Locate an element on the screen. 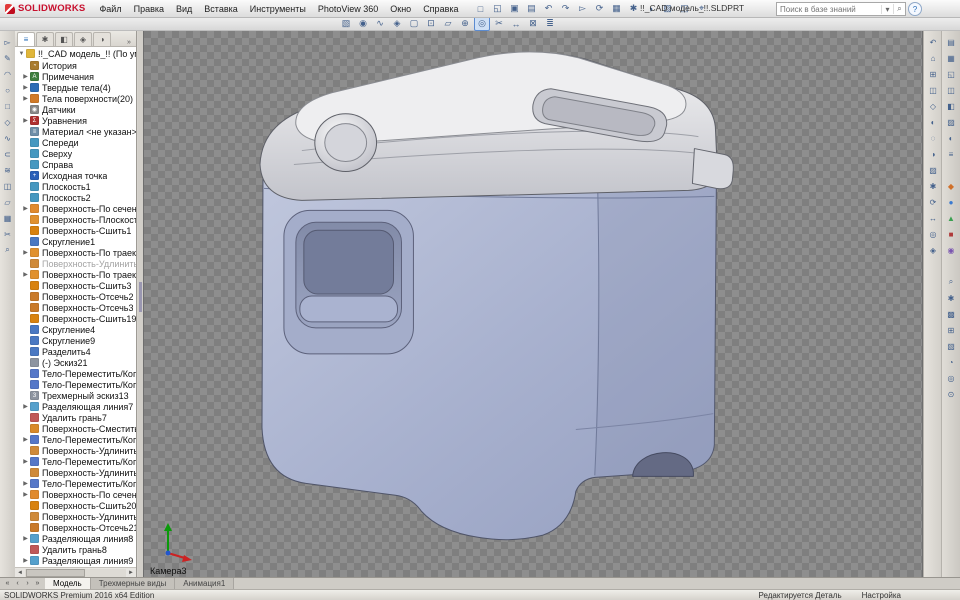 This screenshot has height=600, width=960. layers-icon: ▩ is located at coordinates (951, 314).